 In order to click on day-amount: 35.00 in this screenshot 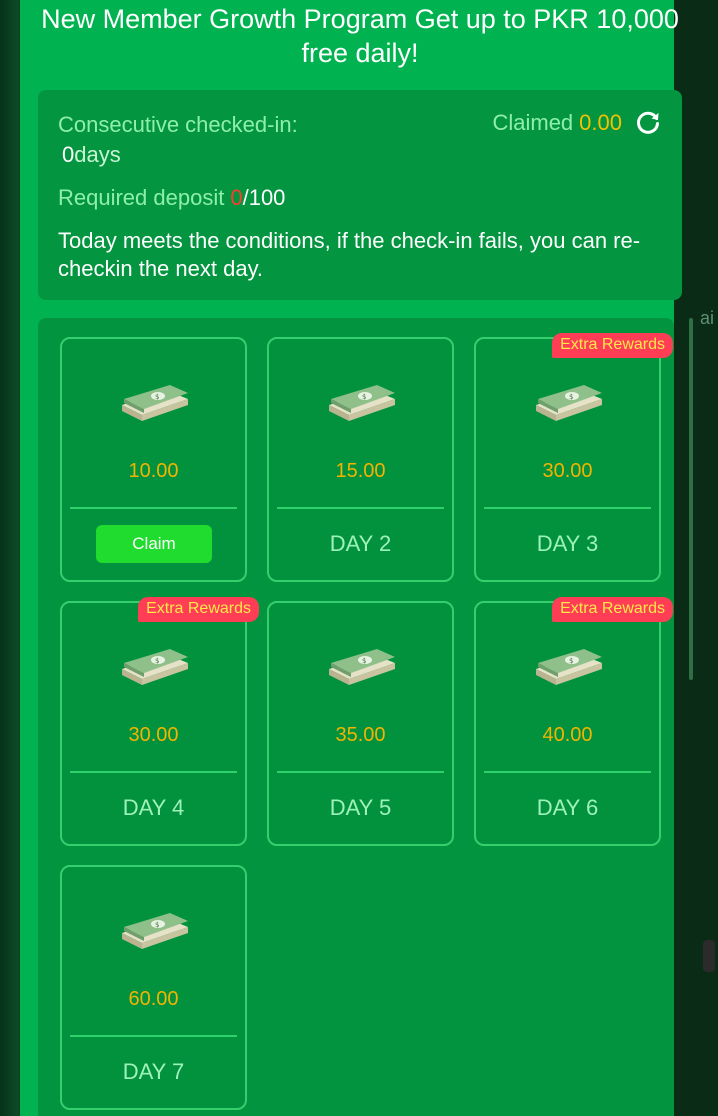, I will do `click(360, 735)`.